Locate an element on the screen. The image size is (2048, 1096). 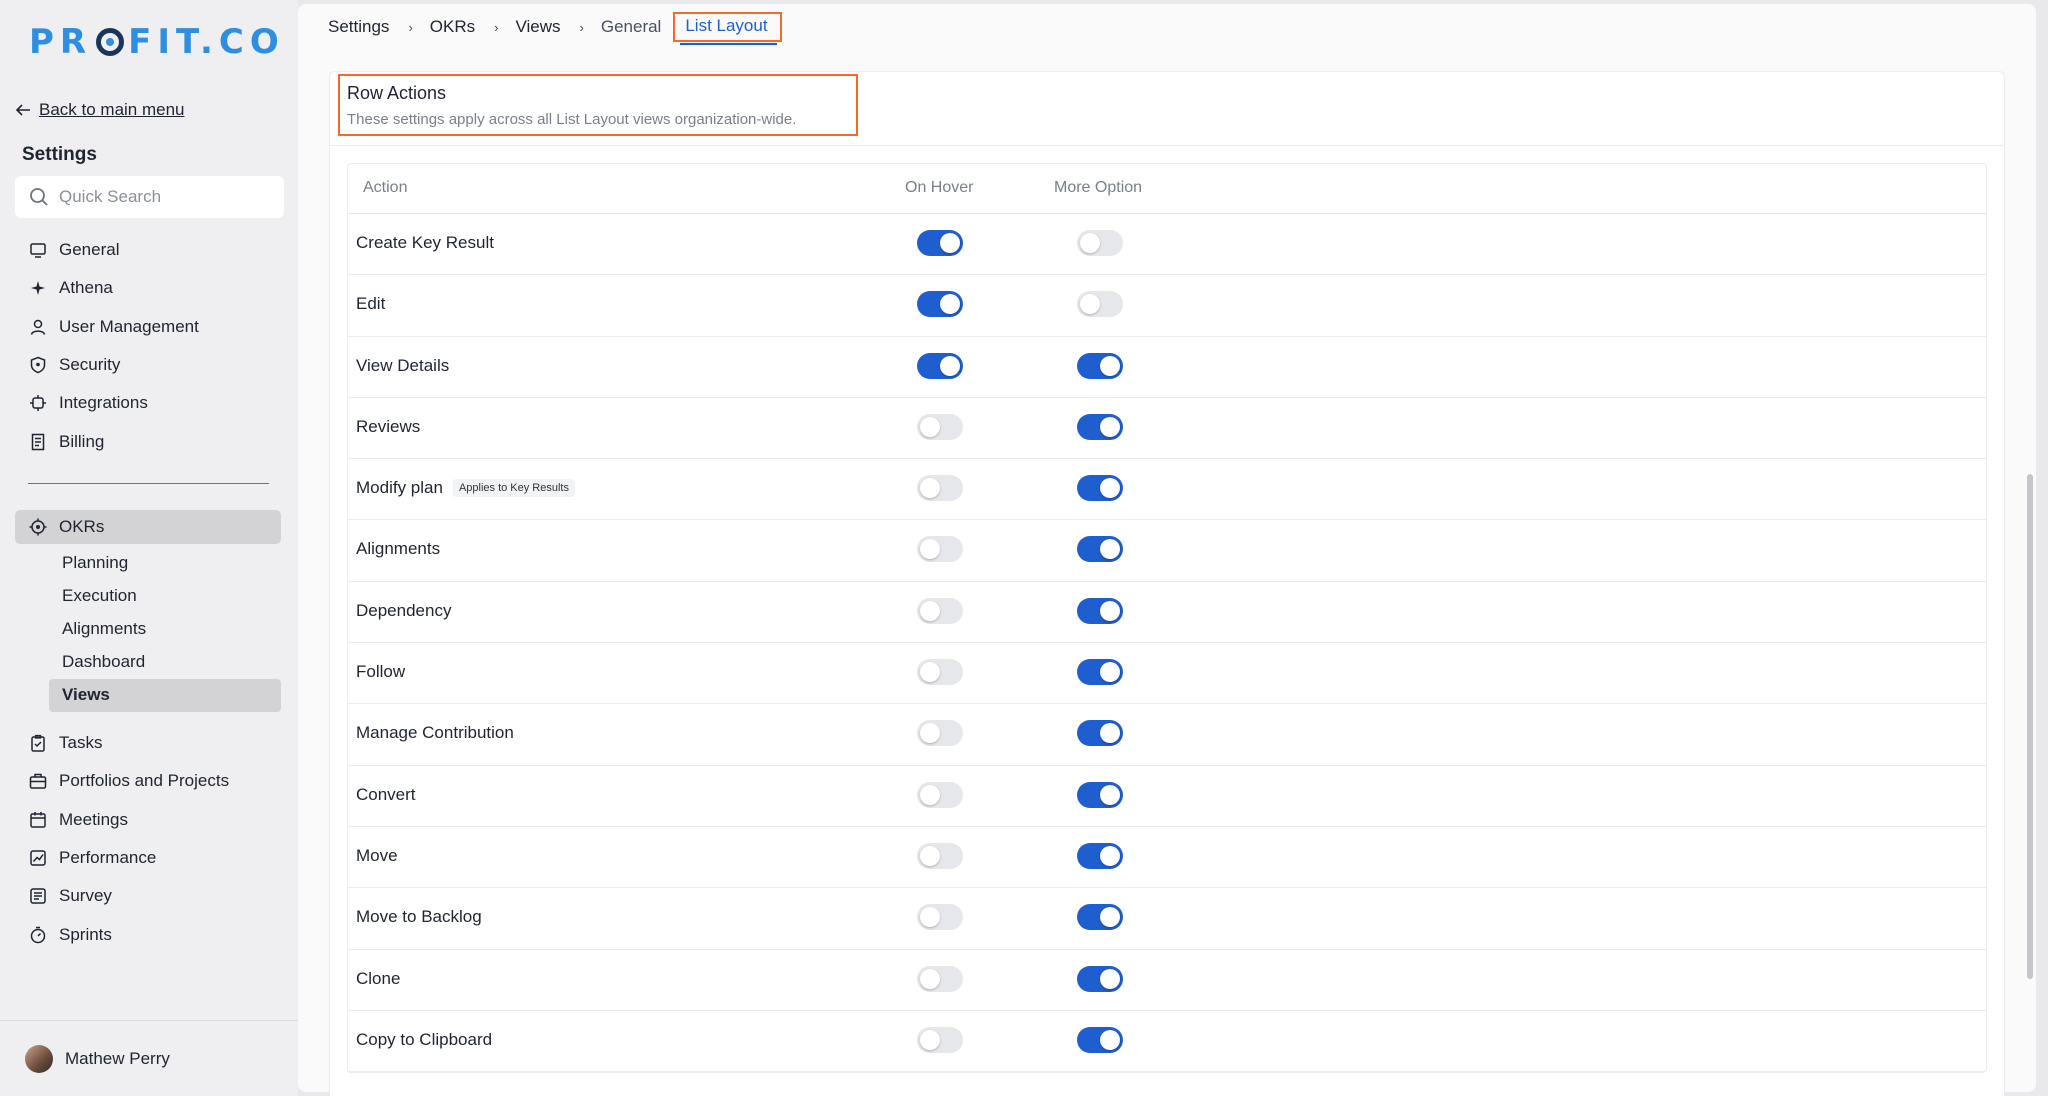
profit-co-logo: PR FIT.CO is located at coordinates (157, 42).